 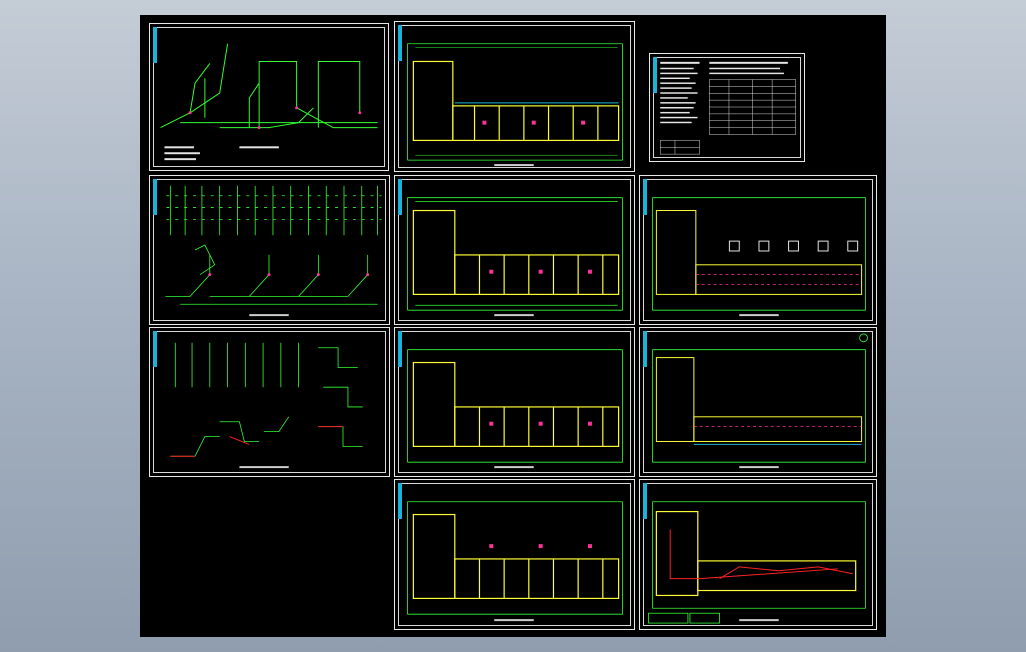 I want to click on sheet-riser-system, so click(x=269, y=97).